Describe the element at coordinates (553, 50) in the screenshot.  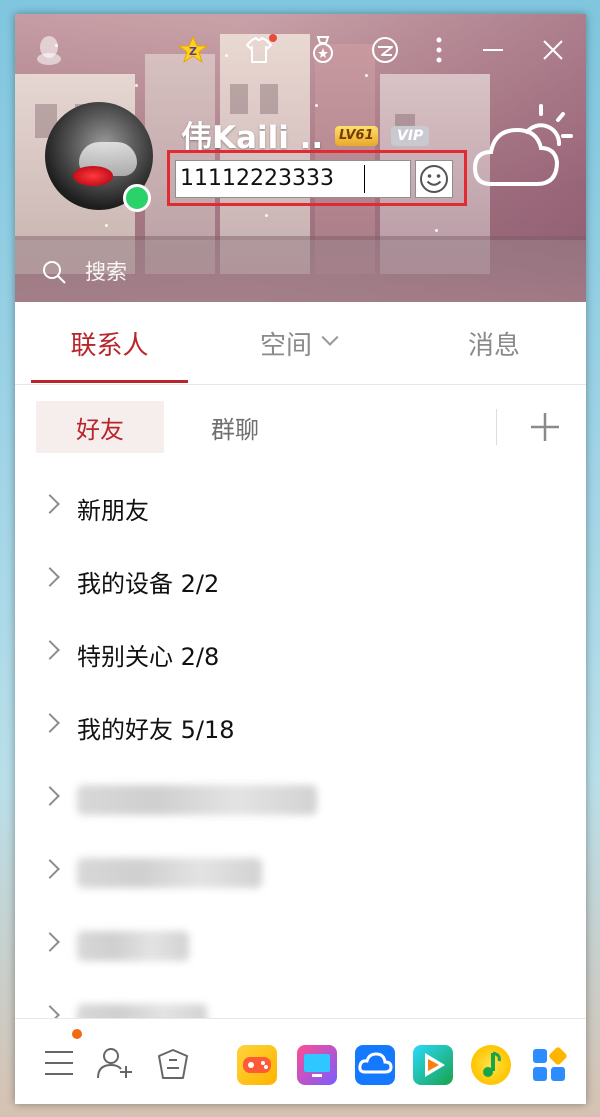
I see `close-icon` at that location.